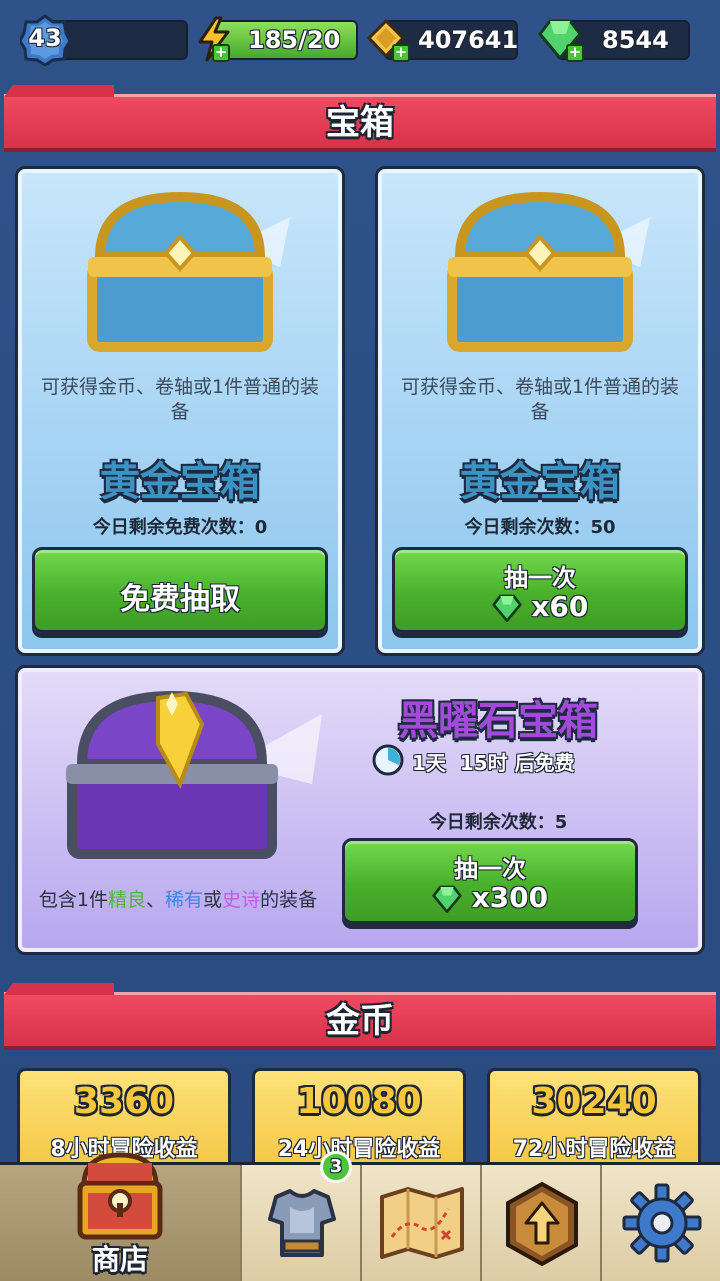 This screenshot has height=1281, width=720. Describe the element at coordinates (359, 1101) in the screenshot. I see `gold-offer-amount: 10080` at that location.